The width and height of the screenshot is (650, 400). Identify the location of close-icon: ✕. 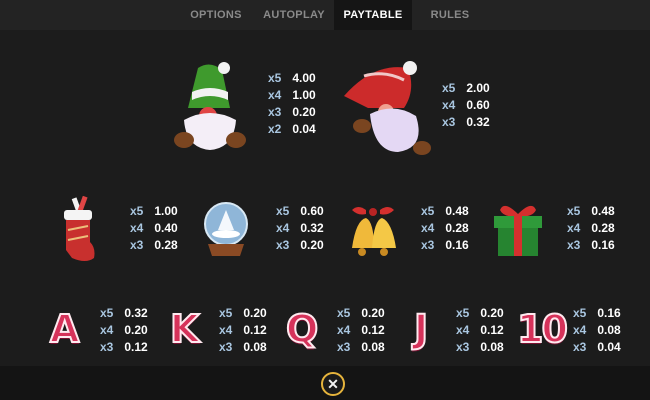
(333, 384).